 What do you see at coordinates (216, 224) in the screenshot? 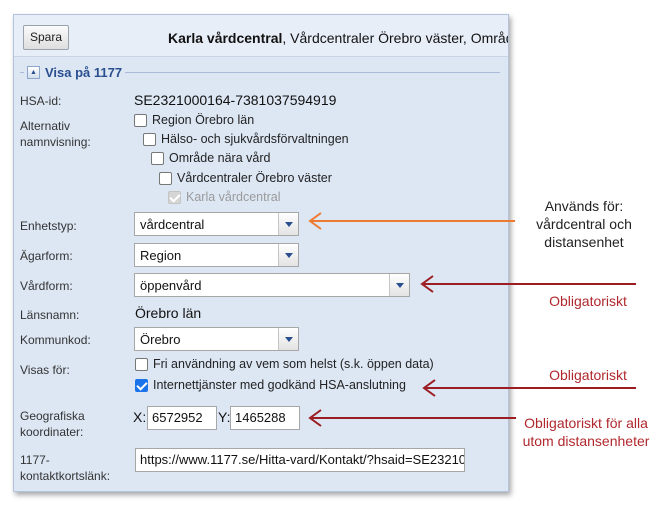
I see `enhetstyp-select: vårdcentral` at bounding box center [216, 224].